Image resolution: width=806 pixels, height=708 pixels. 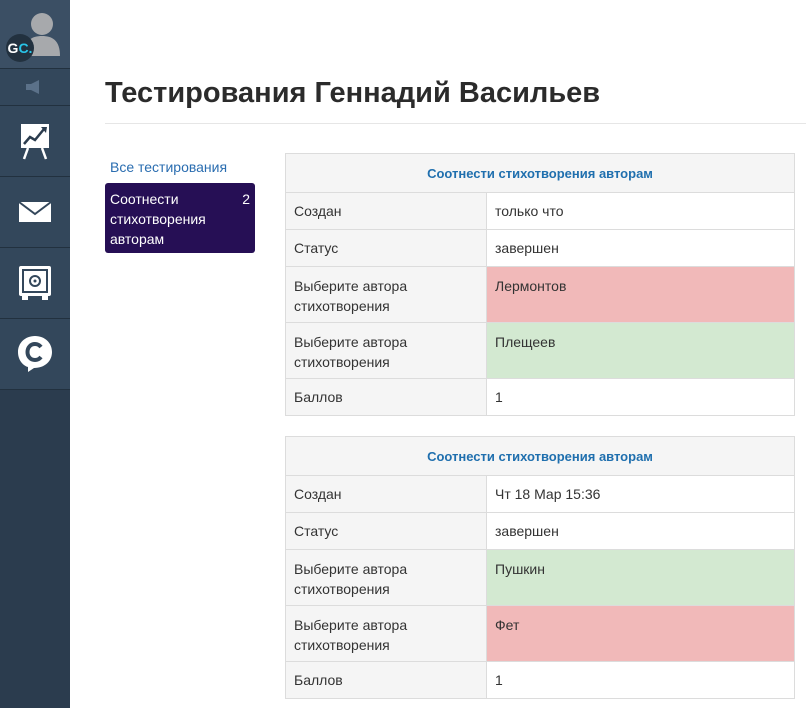 What do you see at coordinates (13, 48) in the screenshot?
I see `initials-main: G` at bounding box center [13, 48].